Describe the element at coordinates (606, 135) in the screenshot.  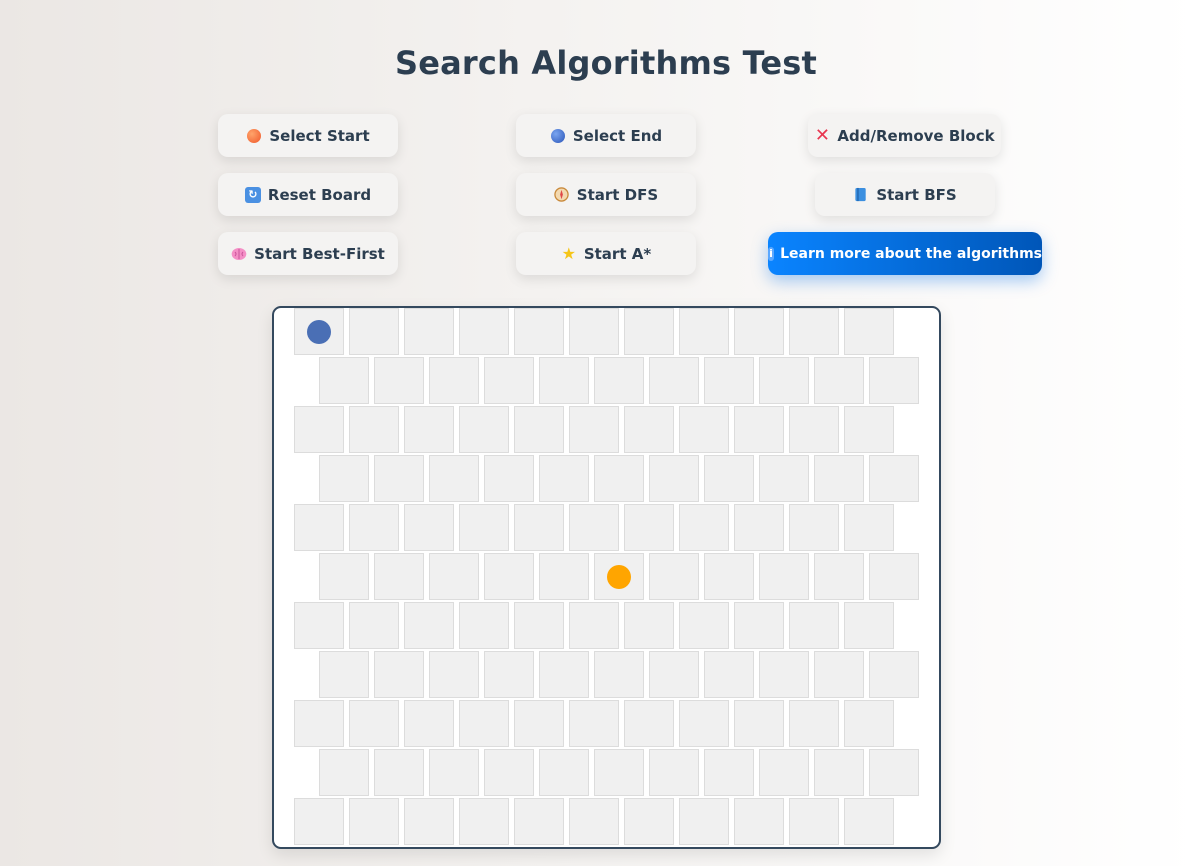
I see `select-end-button: Select End` at that location.